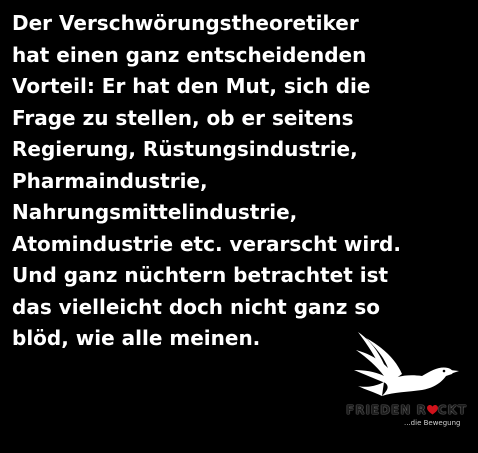 The height and width of the screenshot is (453, 478). I want to click on quote-line: Vorteil: Er hat den Mut, sich die, so click(191, 86).